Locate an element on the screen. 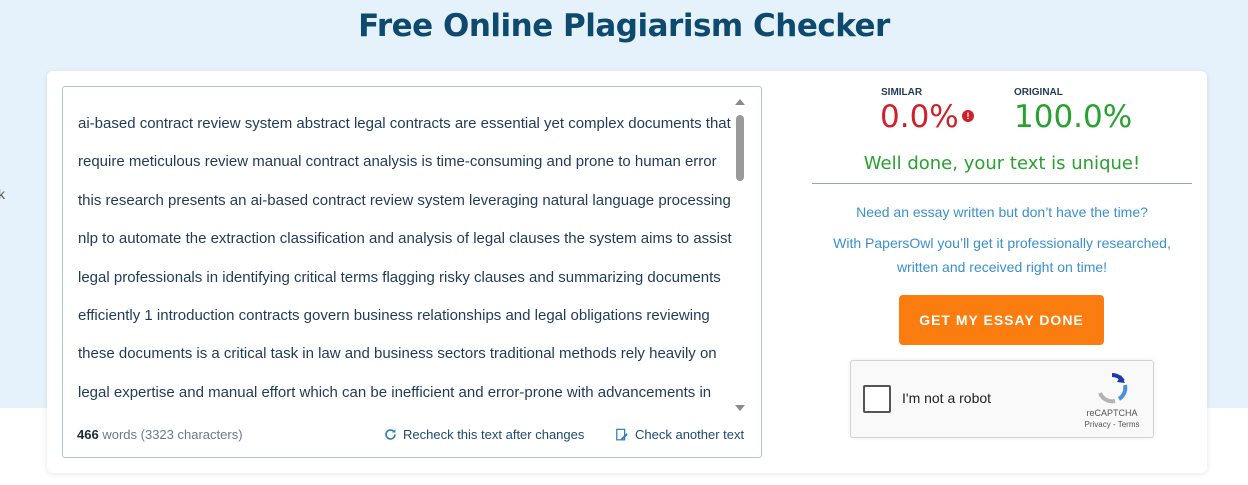  unique-message: Well done, your text is unique! is located at coordinates (1002, 163).